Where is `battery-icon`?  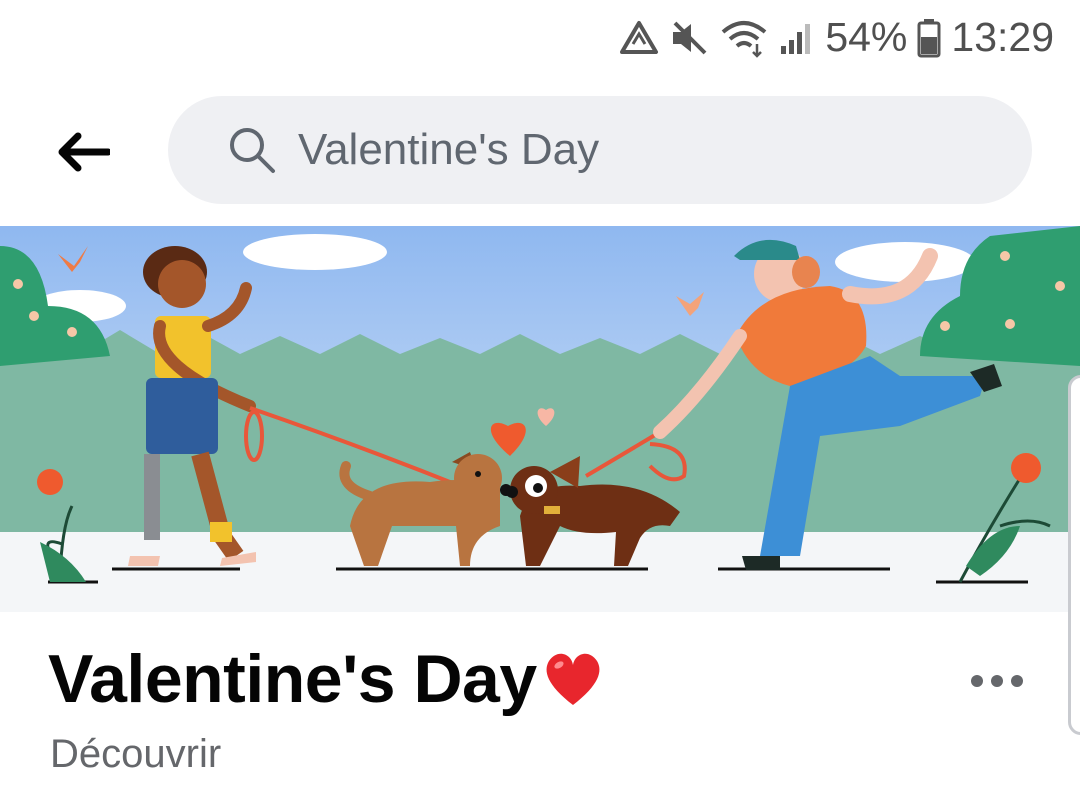
battery-icon is located at coordinates (929, 37).